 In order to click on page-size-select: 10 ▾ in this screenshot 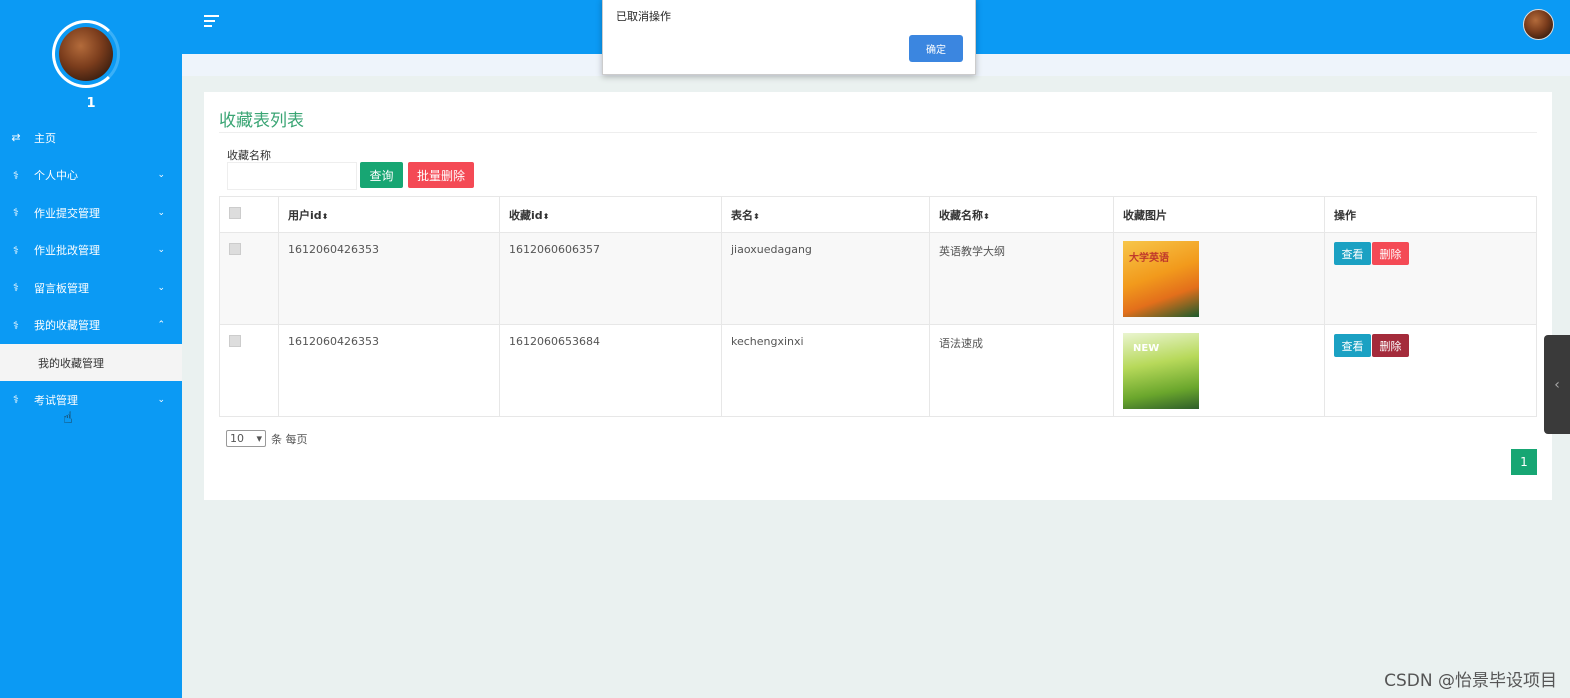, I will do `click(246, 438)`.